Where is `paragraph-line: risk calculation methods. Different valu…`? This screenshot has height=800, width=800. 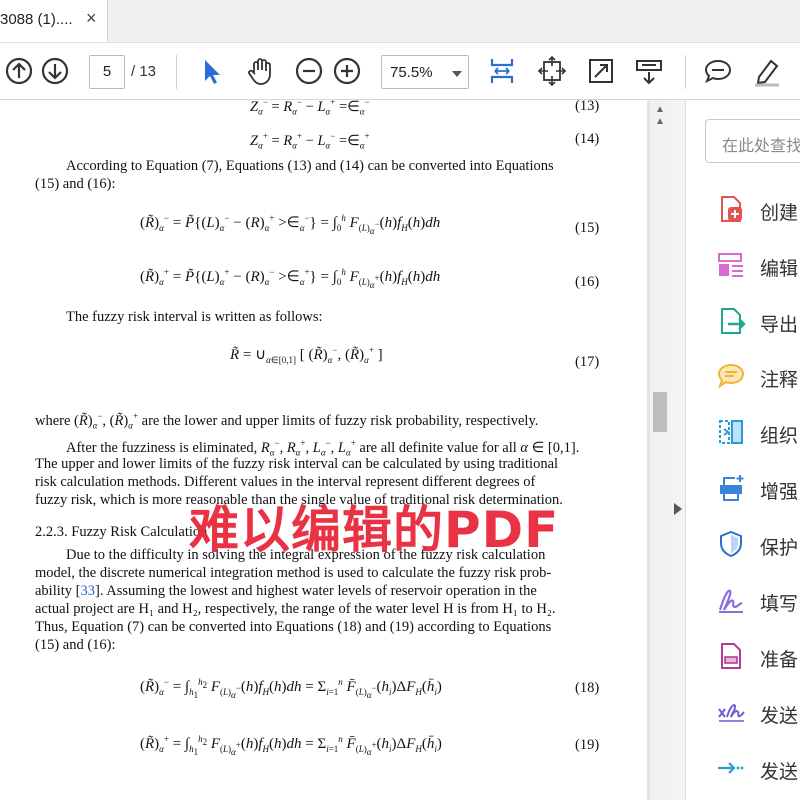
paragraph-line: risk calculation methods. Different valu… is located at coordinates (285, 482).